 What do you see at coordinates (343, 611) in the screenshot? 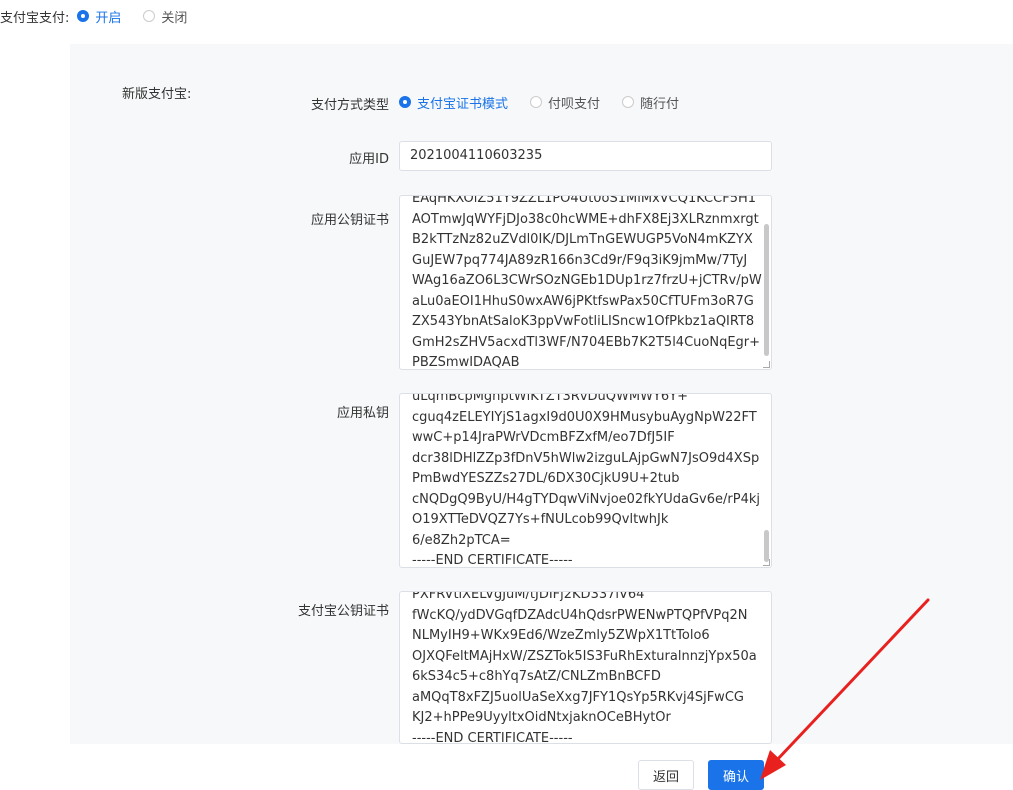
I see `alipay-public-cert-label: 支付宝公钥证书` at bounding box center [343, 611].